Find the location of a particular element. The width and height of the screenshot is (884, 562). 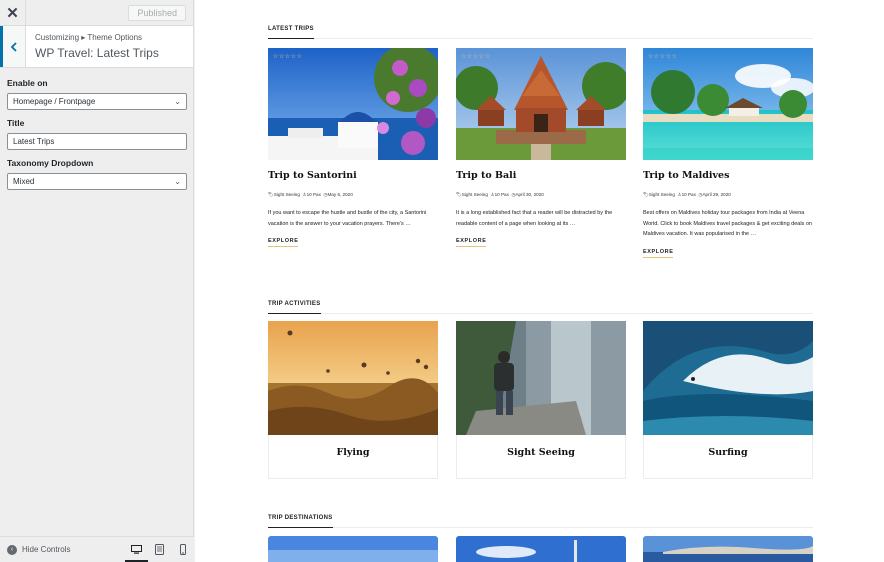

section-heading: TRIP ACTIVITIES is located at coordinates (294, 307).